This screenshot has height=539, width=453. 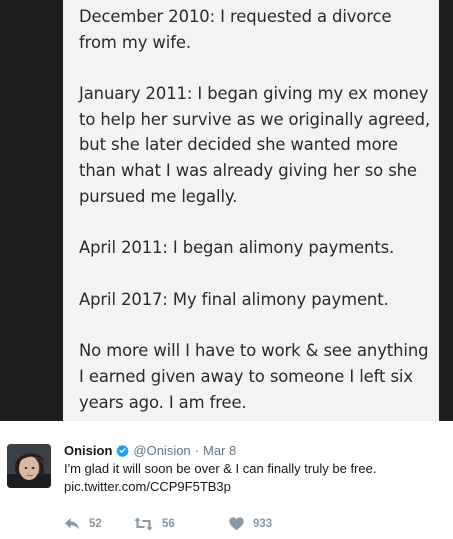 I want to click on retweet-icon, so click(x=143, y=524).